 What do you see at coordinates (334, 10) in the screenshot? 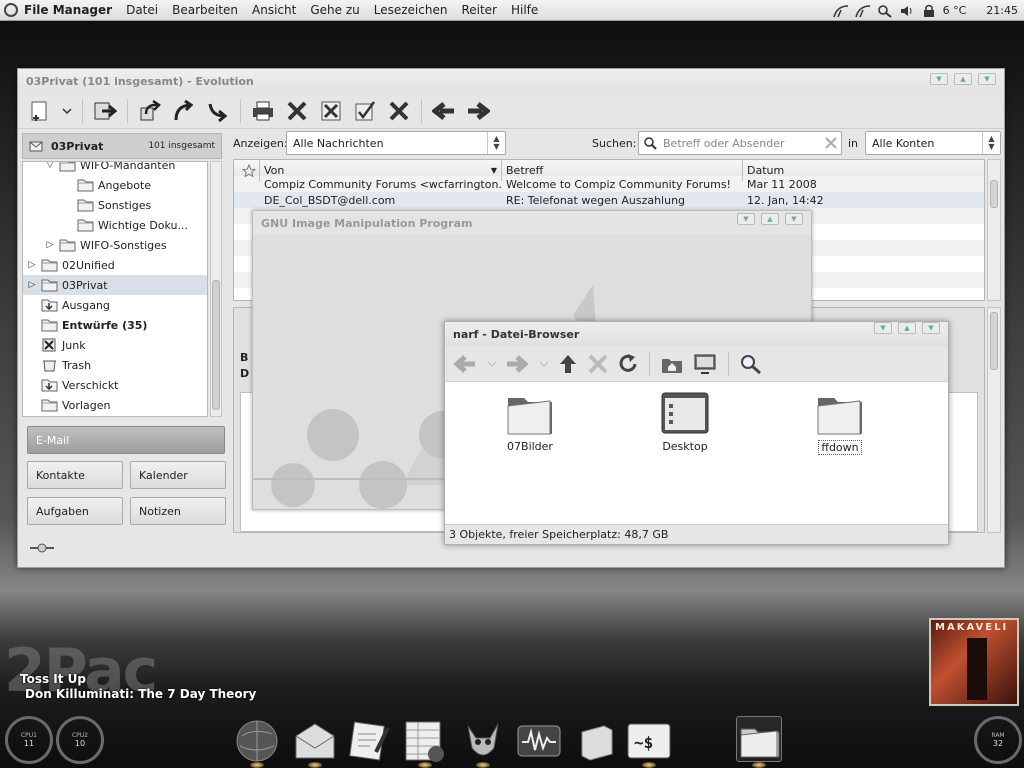
I see `menu-gehe-zu: Gehe zu` at bounding box center [334, 10].